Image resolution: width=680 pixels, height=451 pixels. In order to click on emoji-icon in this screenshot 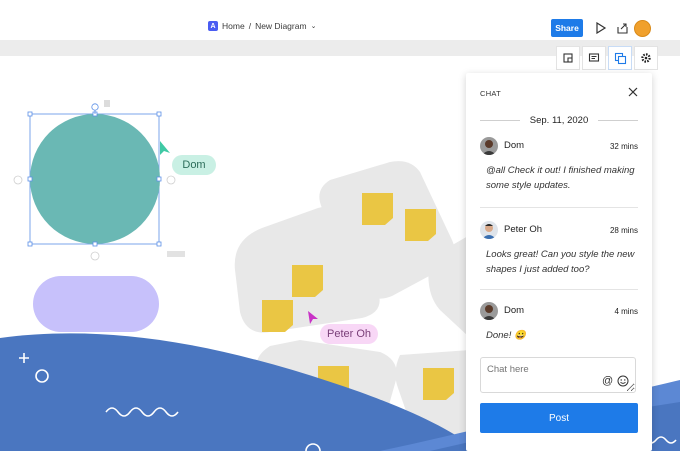, I will do `click(623, 383)`.